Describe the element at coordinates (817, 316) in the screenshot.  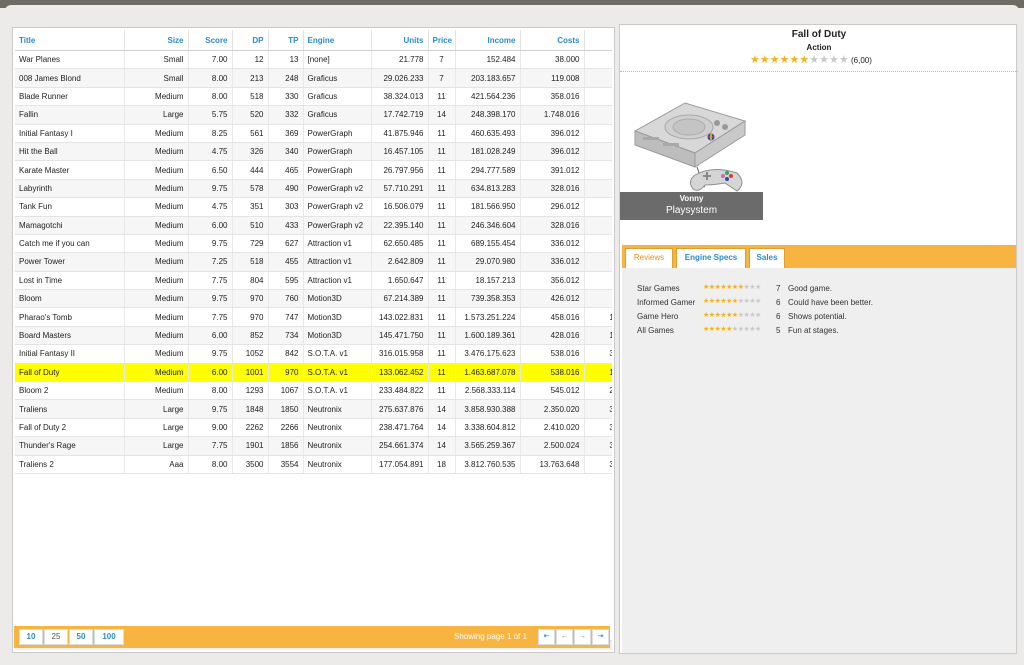
I see `review-text: Shows potential.` at that location.